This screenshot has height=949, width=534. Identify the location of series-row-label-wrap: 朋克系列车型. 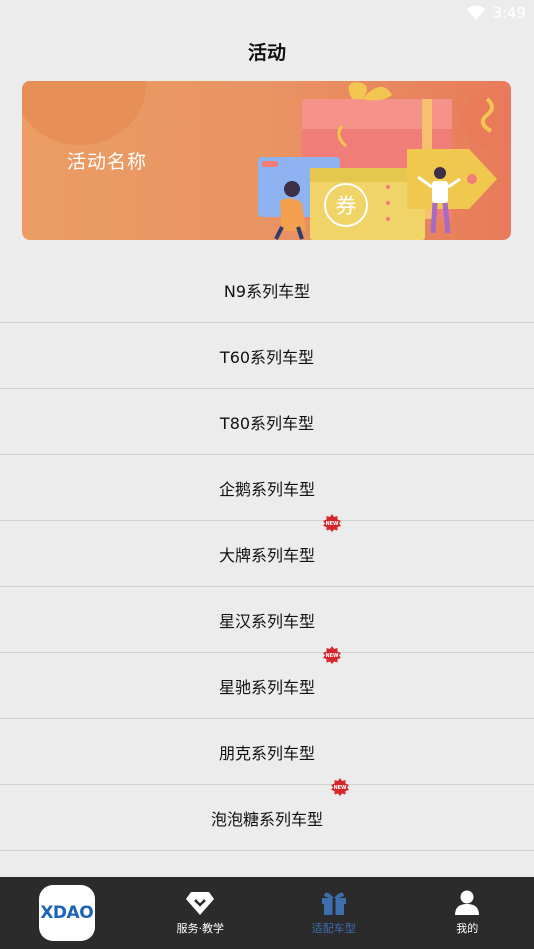
(267, 752).